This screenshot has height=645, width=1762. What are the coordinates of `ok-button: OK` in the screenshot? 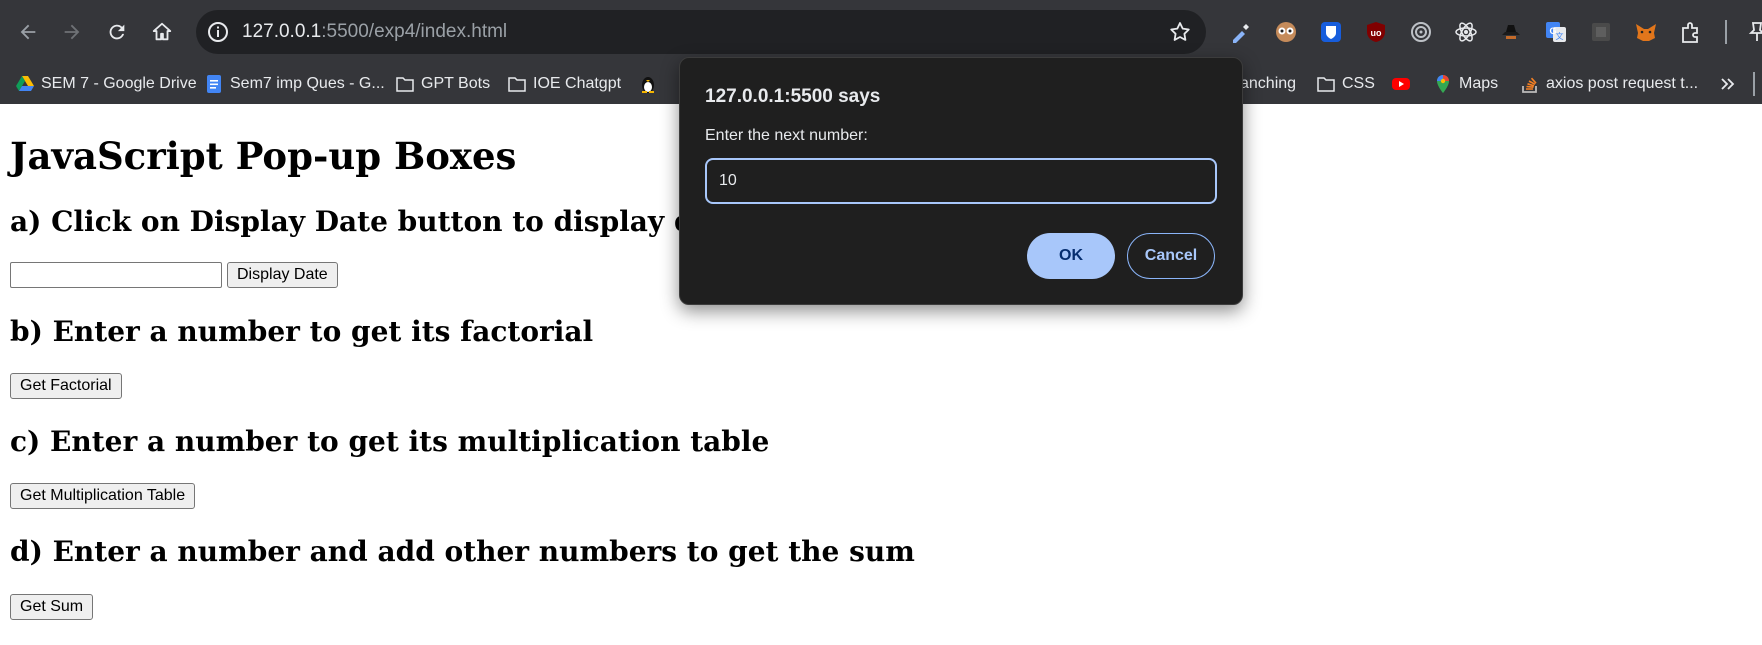 It's located at (1071, 256).